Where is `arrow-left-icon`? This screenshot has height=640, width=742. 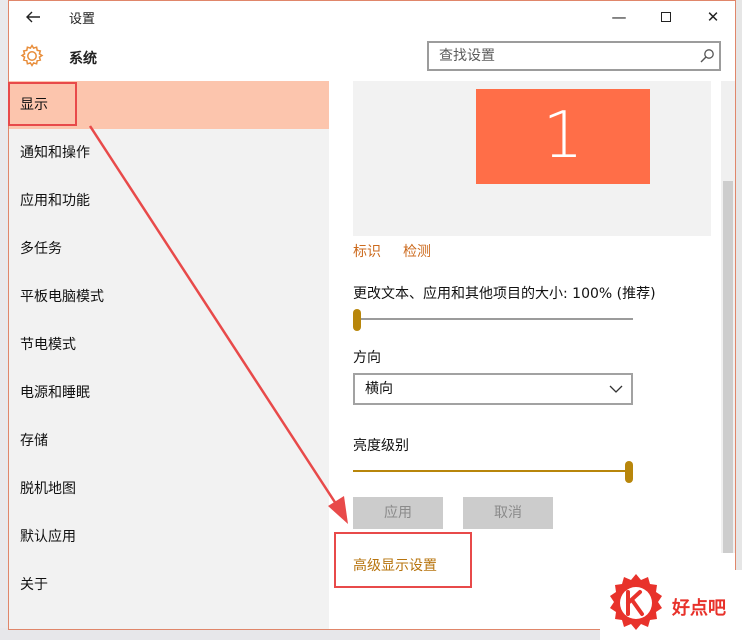 arrow-left-icon is located at coordinates (33, 17).